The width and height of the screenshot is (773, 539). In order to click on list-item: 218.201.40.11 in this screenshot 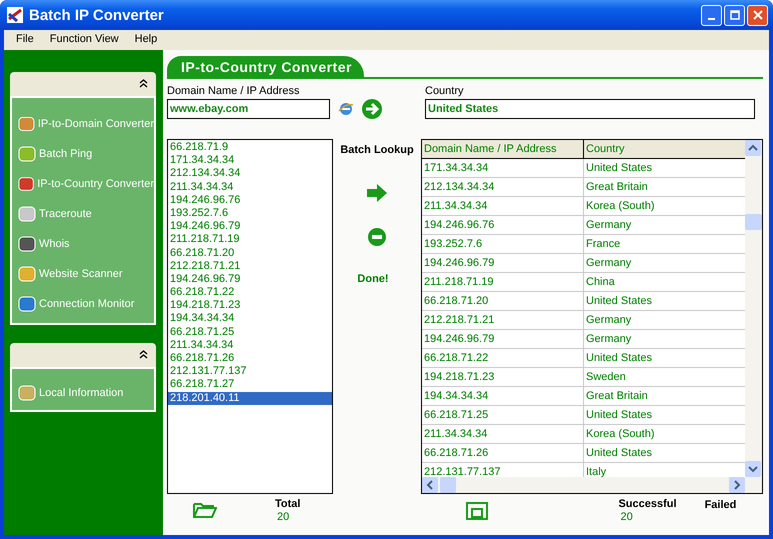, I will do `click(250, 398)`.